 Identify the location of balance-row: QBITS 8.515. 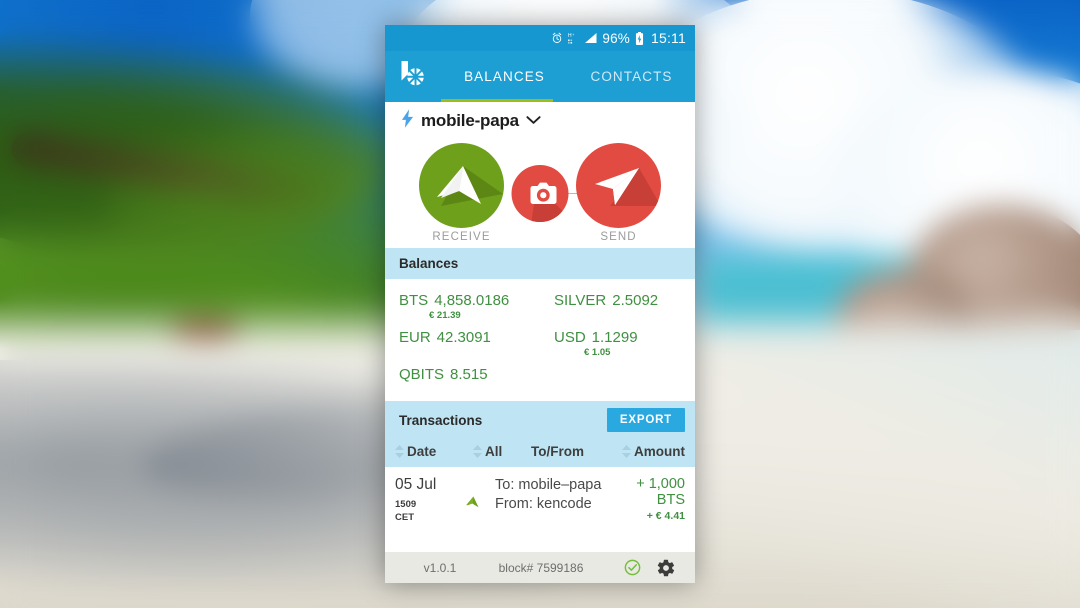
(540, 374).